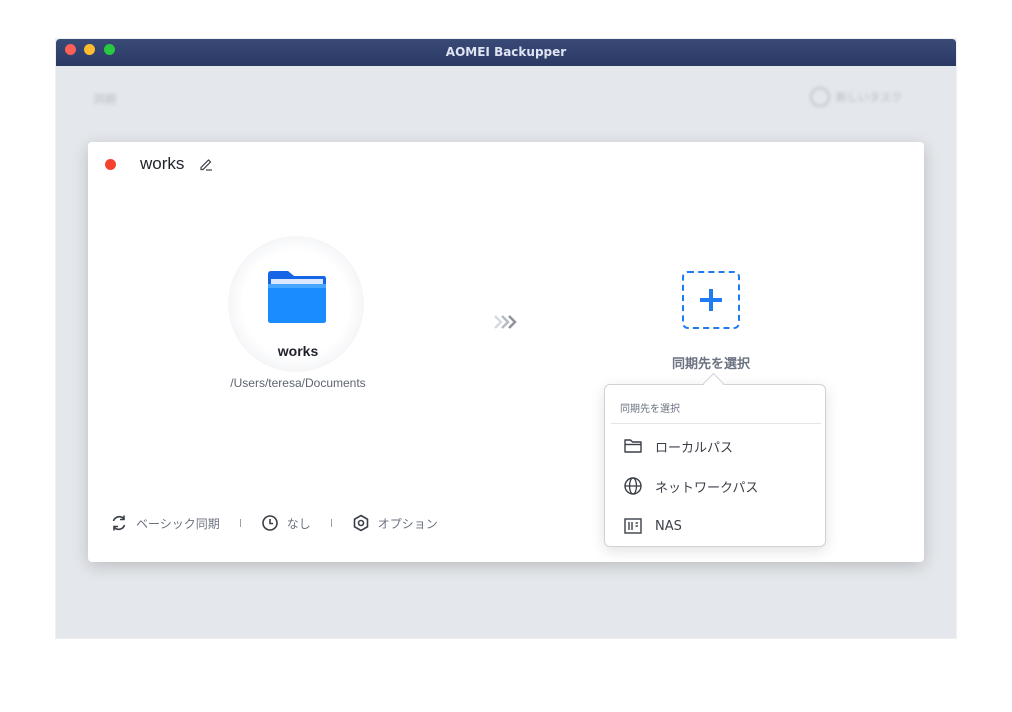 This screenshot has height=712, width=1012. What do you see at coordinates (869, 97) in the screenshot?
I see `background-new-task-label: 新しいタスク` at bounding box center [869, 97].